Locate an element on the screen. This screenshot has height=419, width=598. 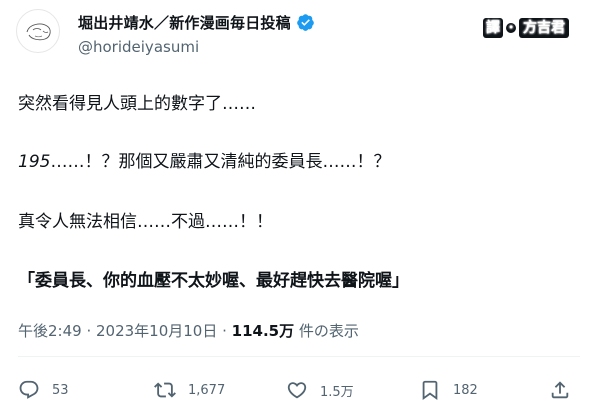
action-bar: 53 1,677 1.5万 182 is located at coordinates (299, 390).